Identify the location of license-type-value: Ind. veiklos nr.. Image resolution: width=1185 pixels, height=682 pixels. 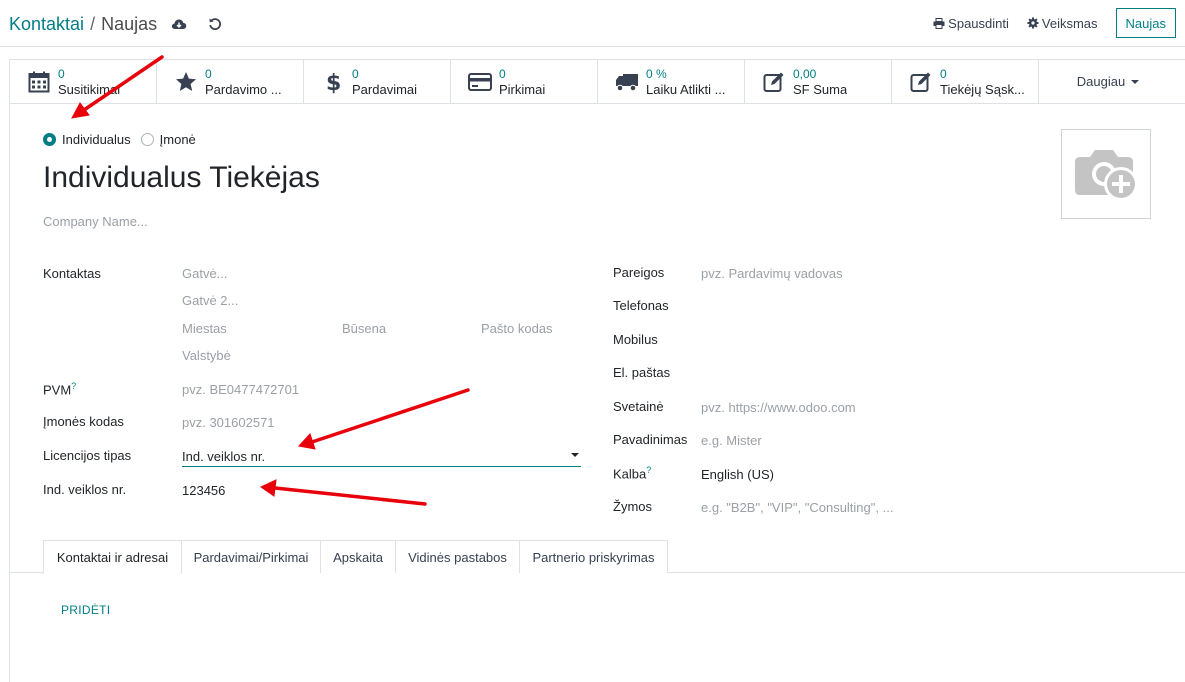
(224, 456).